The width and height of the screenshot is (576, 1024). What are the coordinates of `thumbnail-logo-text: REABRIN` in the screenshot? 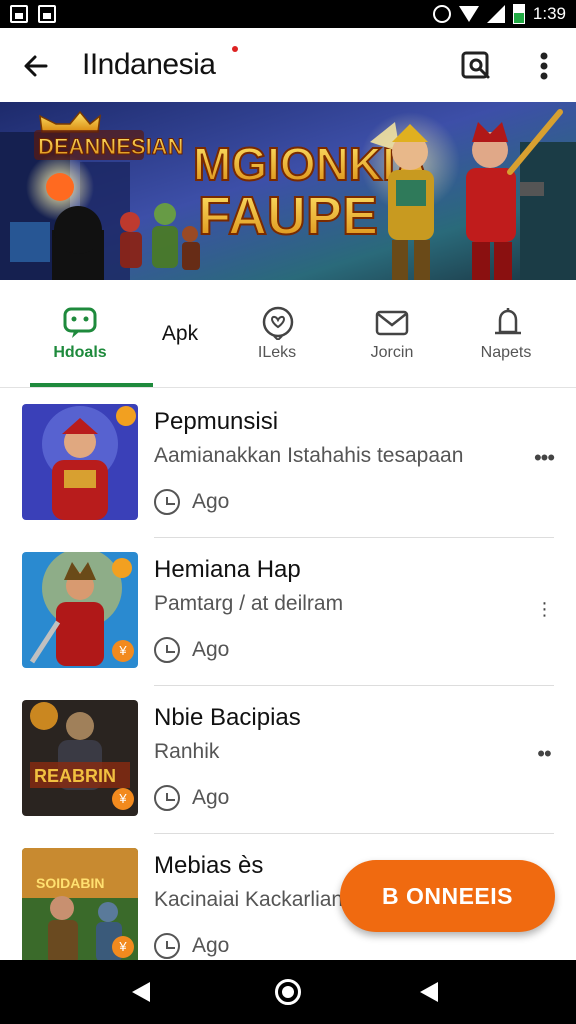 It's located at (75, 776).